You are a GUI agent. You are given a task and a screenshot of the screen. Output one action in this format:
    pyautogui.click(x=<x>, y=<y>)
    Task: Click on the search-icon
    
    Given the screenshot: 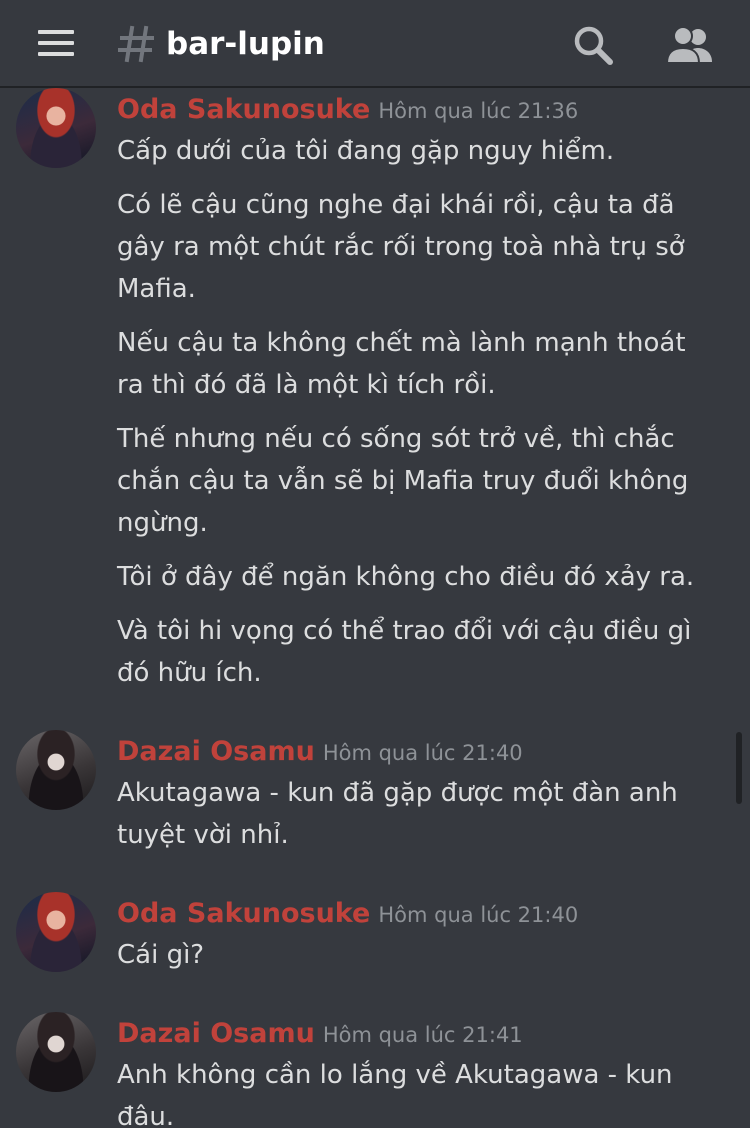 What is the action you would take?
    pyautogui.click(x=593, y=45)
    